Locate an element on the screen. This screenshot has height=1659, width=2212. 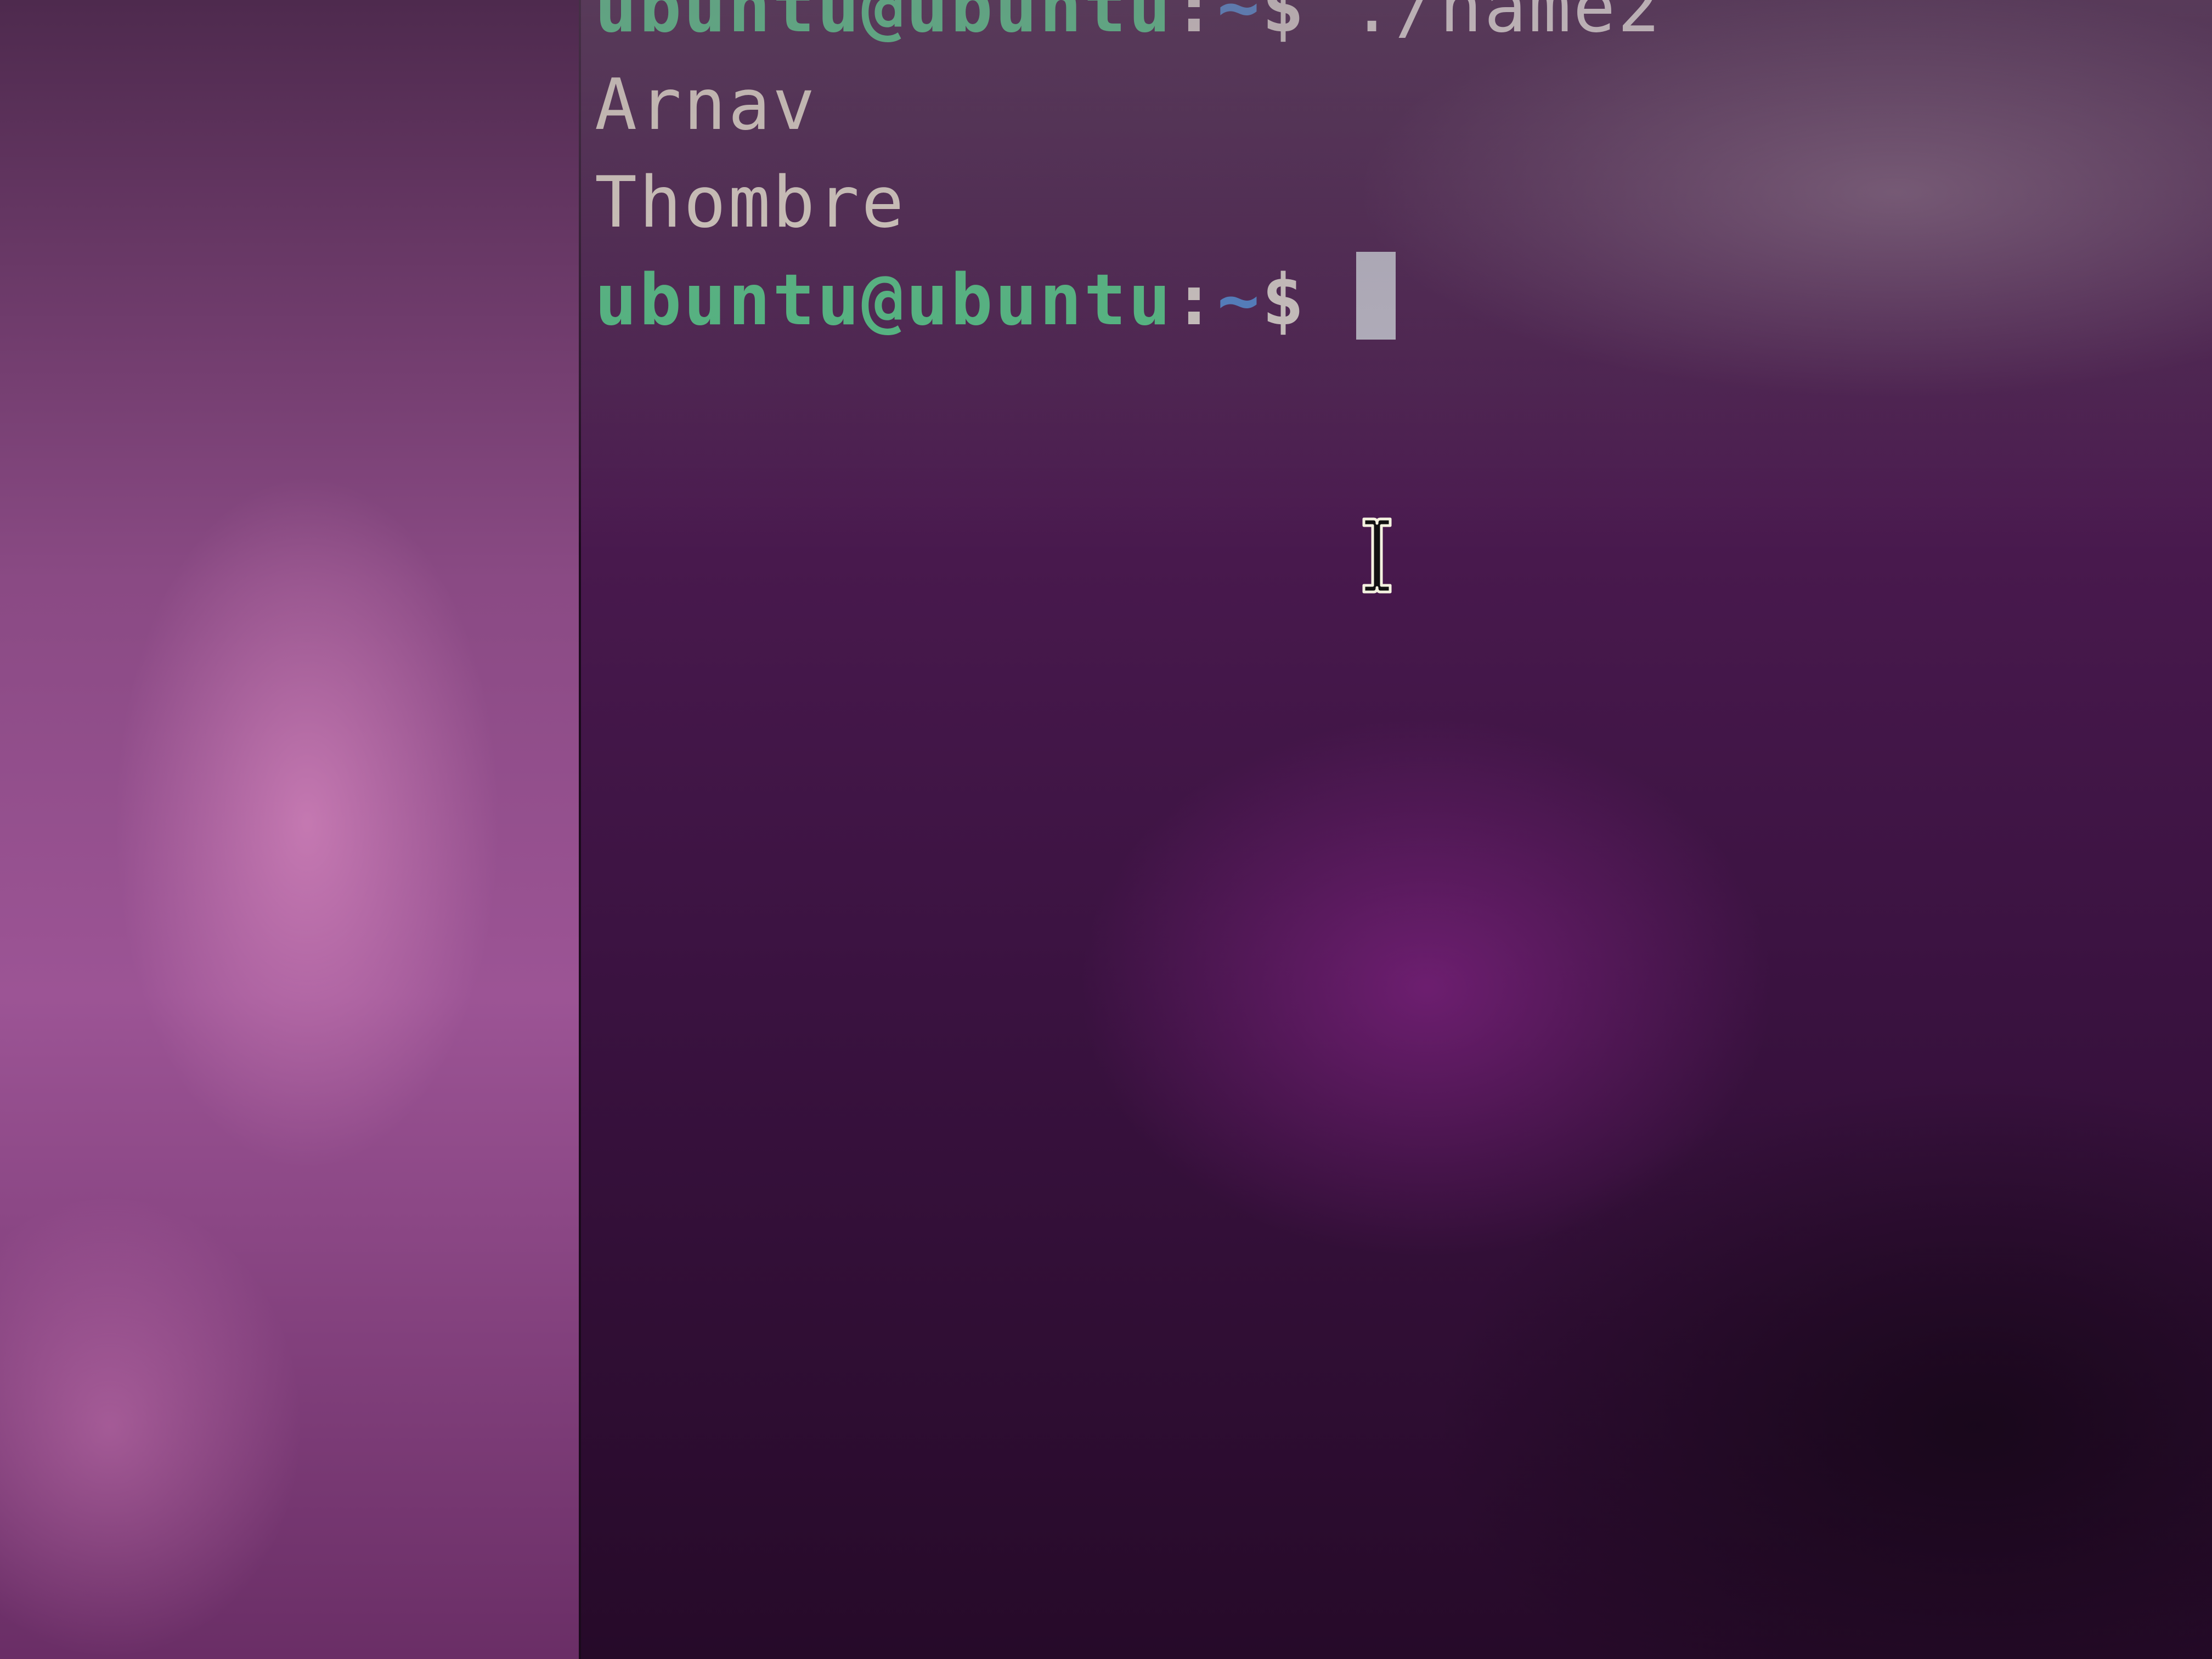
text-cursor-block is located at coordinates (1376, 296).